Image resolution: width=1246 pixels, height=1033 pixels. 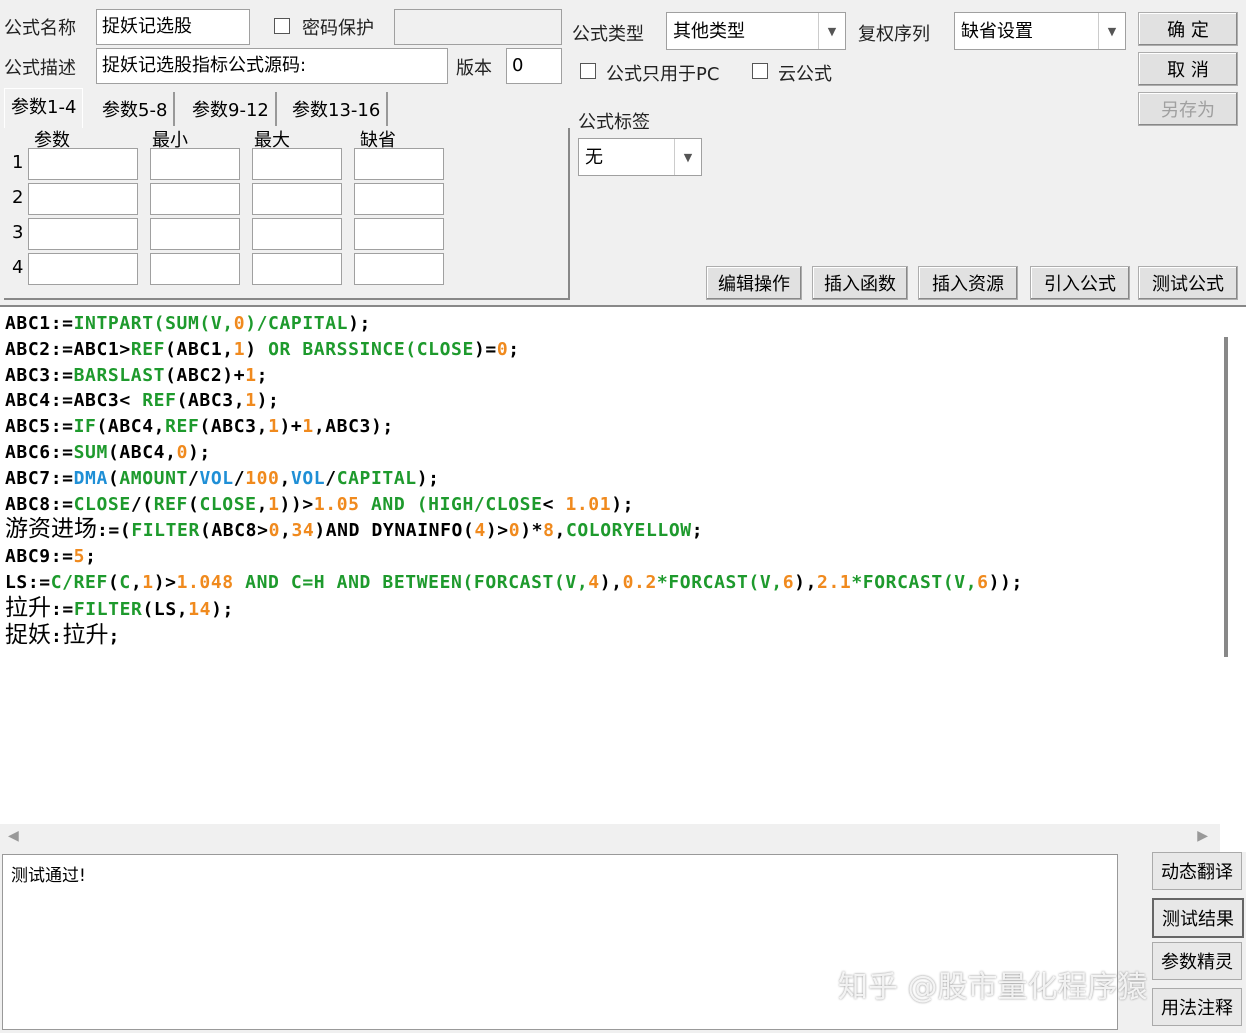 What do you see at coordinates (28, 634) in the screenshot?
I see `code-token: 捉妖` at bounding box center [28, 634].